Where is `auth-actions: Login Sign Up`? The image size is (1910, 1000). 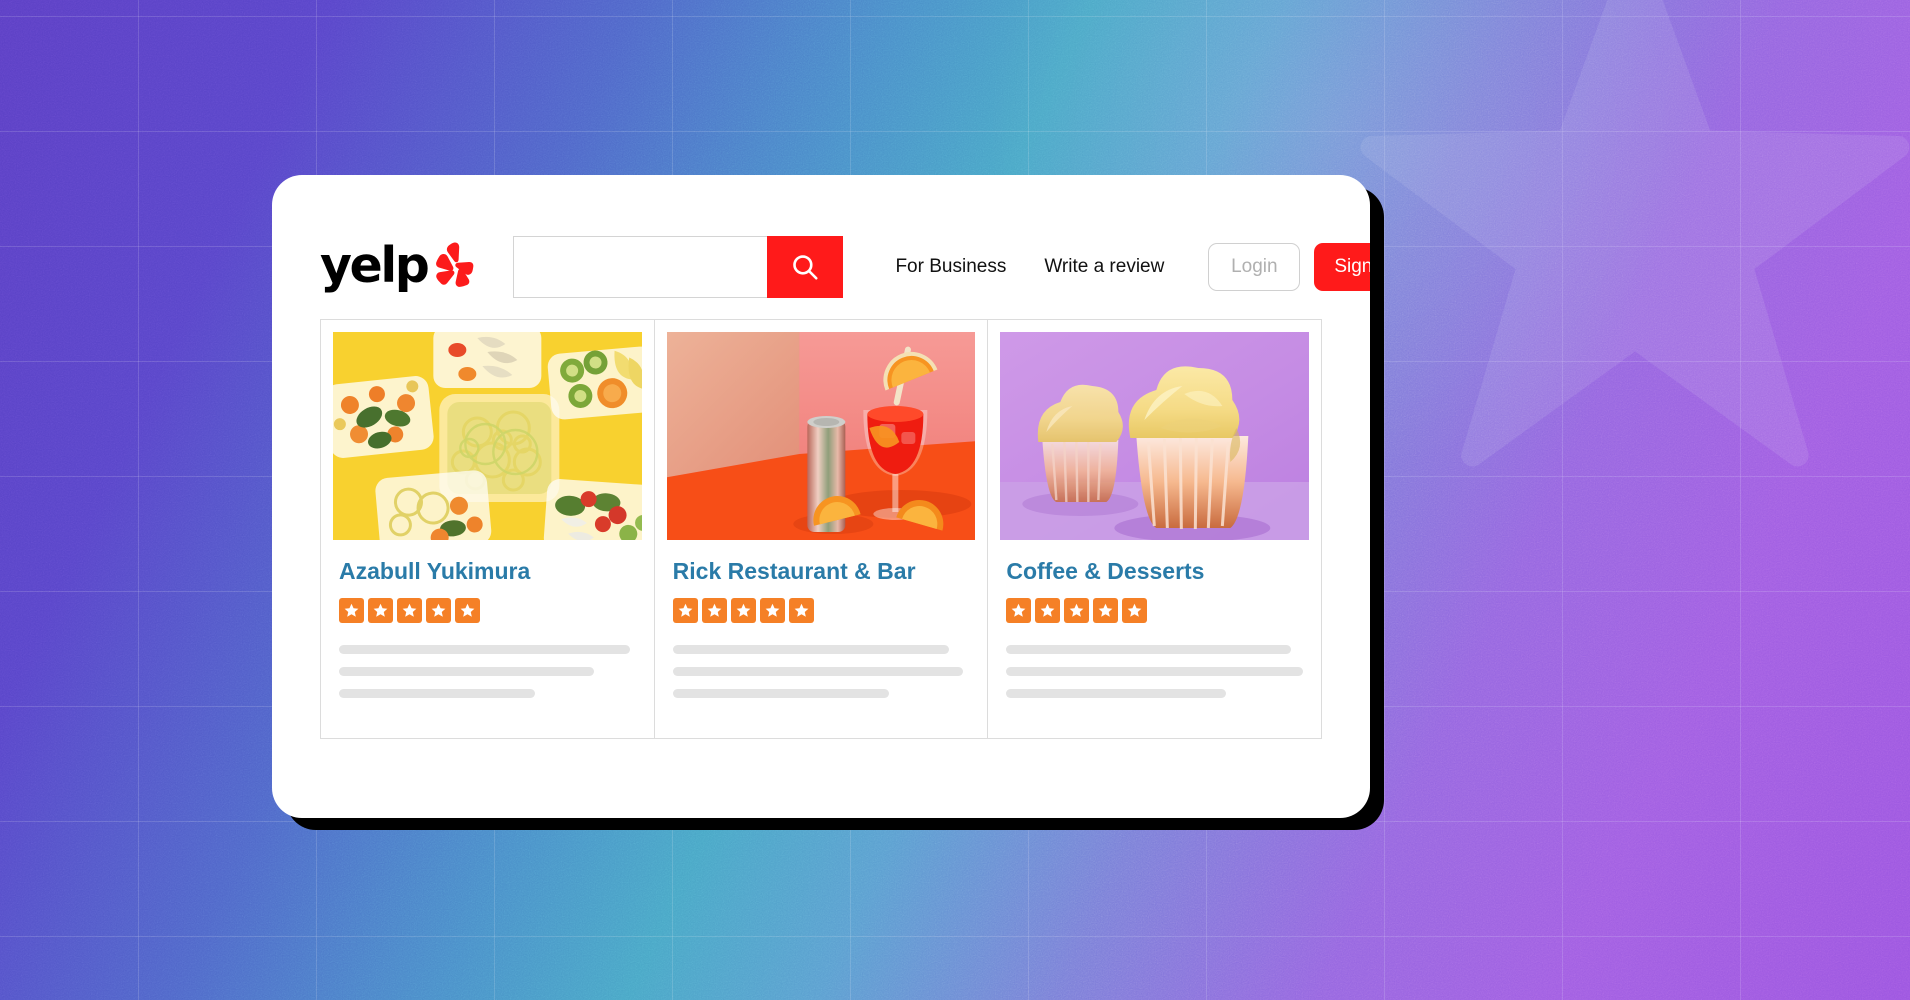 auth-actions: Login Sign Up is located at coordinates (1289, 267).